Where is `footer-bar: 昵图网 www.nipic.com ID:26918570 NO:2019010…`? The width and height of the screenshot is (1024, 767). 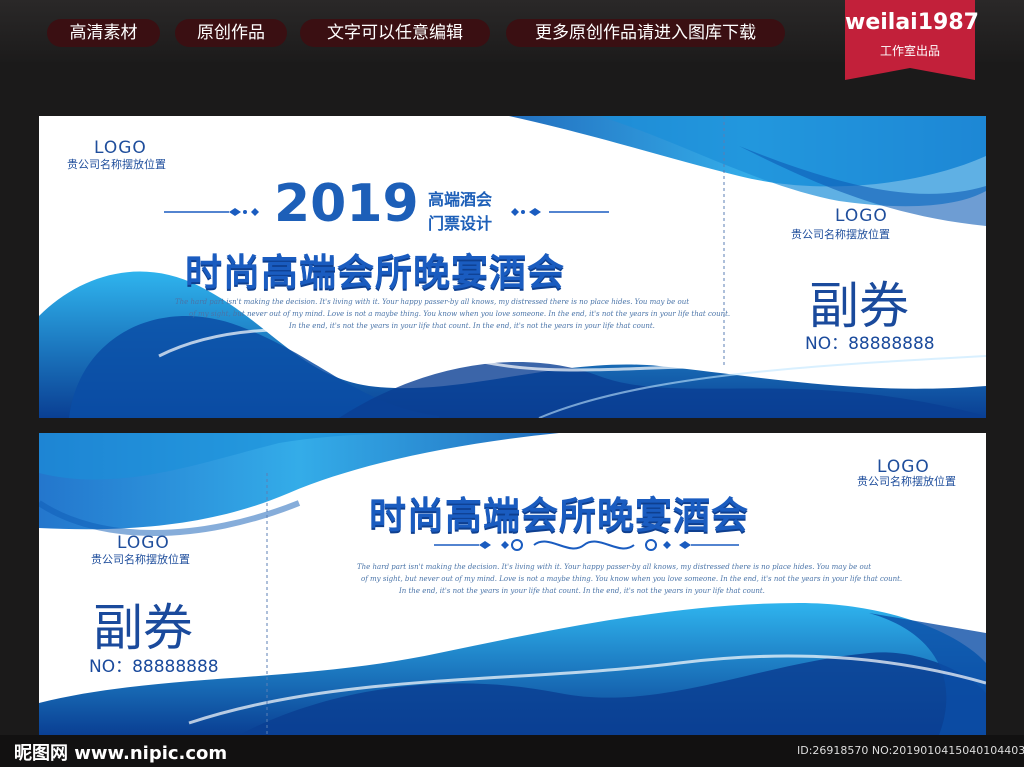
footer-bar: 昵图网 www.nipic.com ID:26918570 NO:2019010… is located at coordinates (512, 751).